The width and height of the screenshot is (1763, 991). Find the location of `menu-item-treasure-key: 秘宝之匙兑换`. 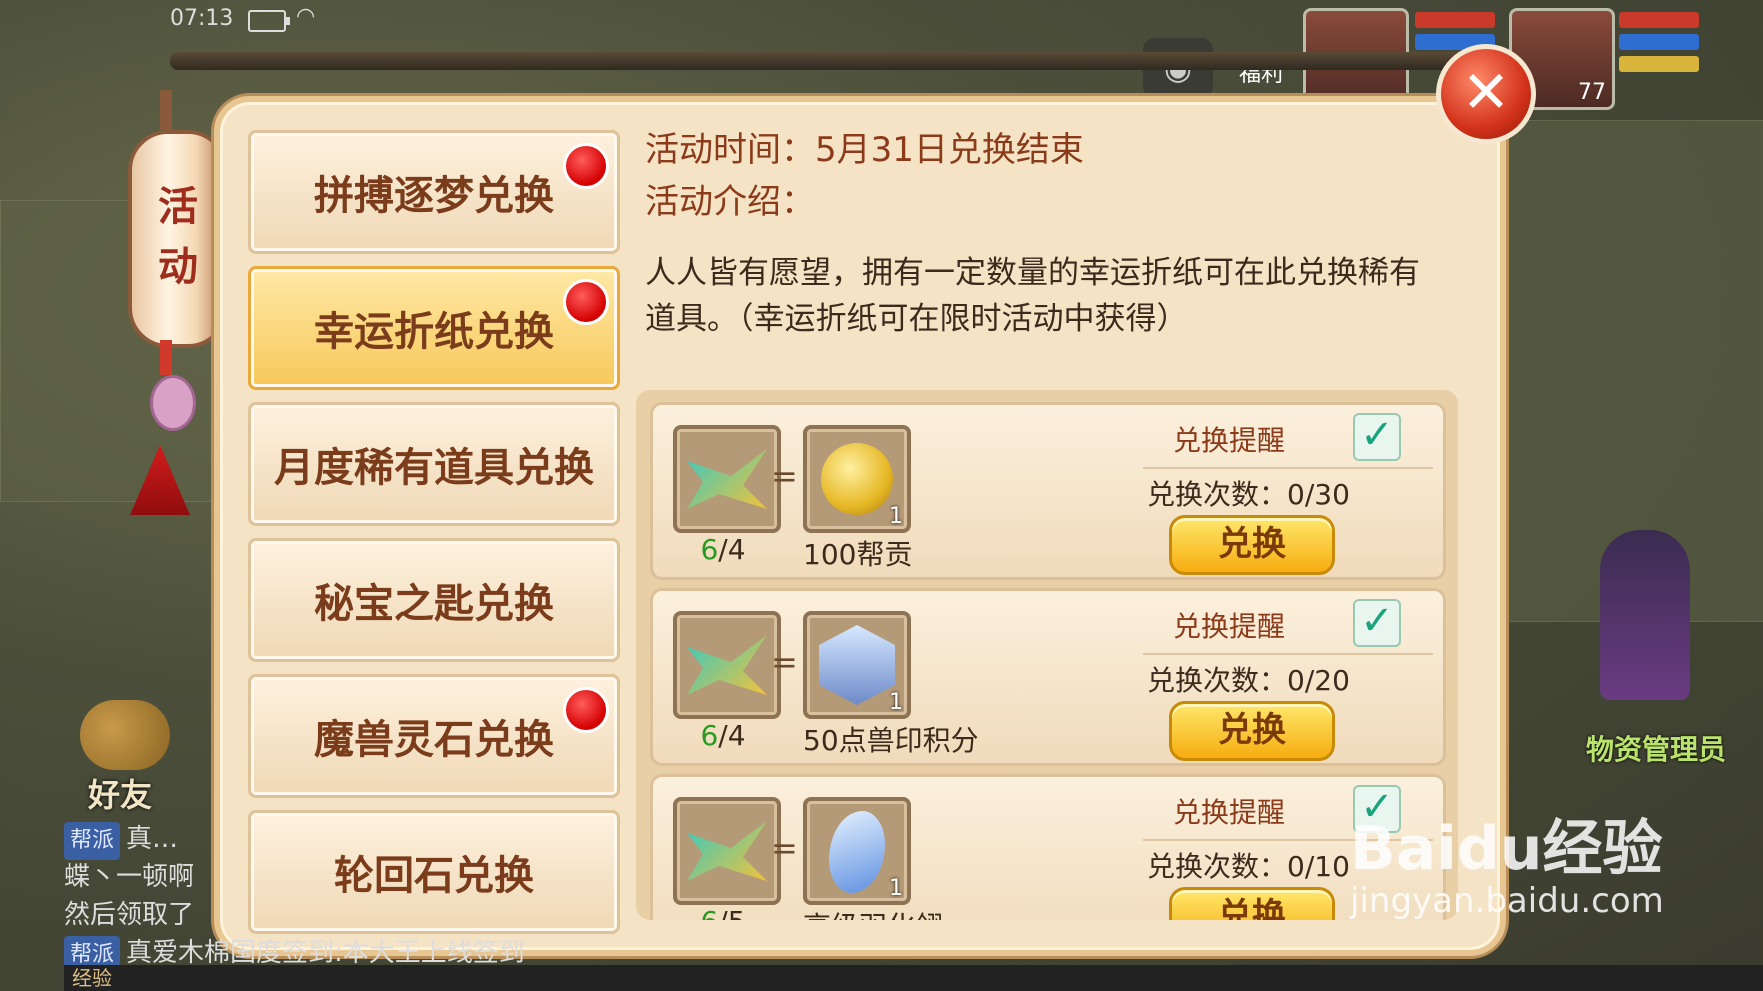

menu-item-treasure-key: 秘宝之匙兑换 is located at coordinates (434, 600).